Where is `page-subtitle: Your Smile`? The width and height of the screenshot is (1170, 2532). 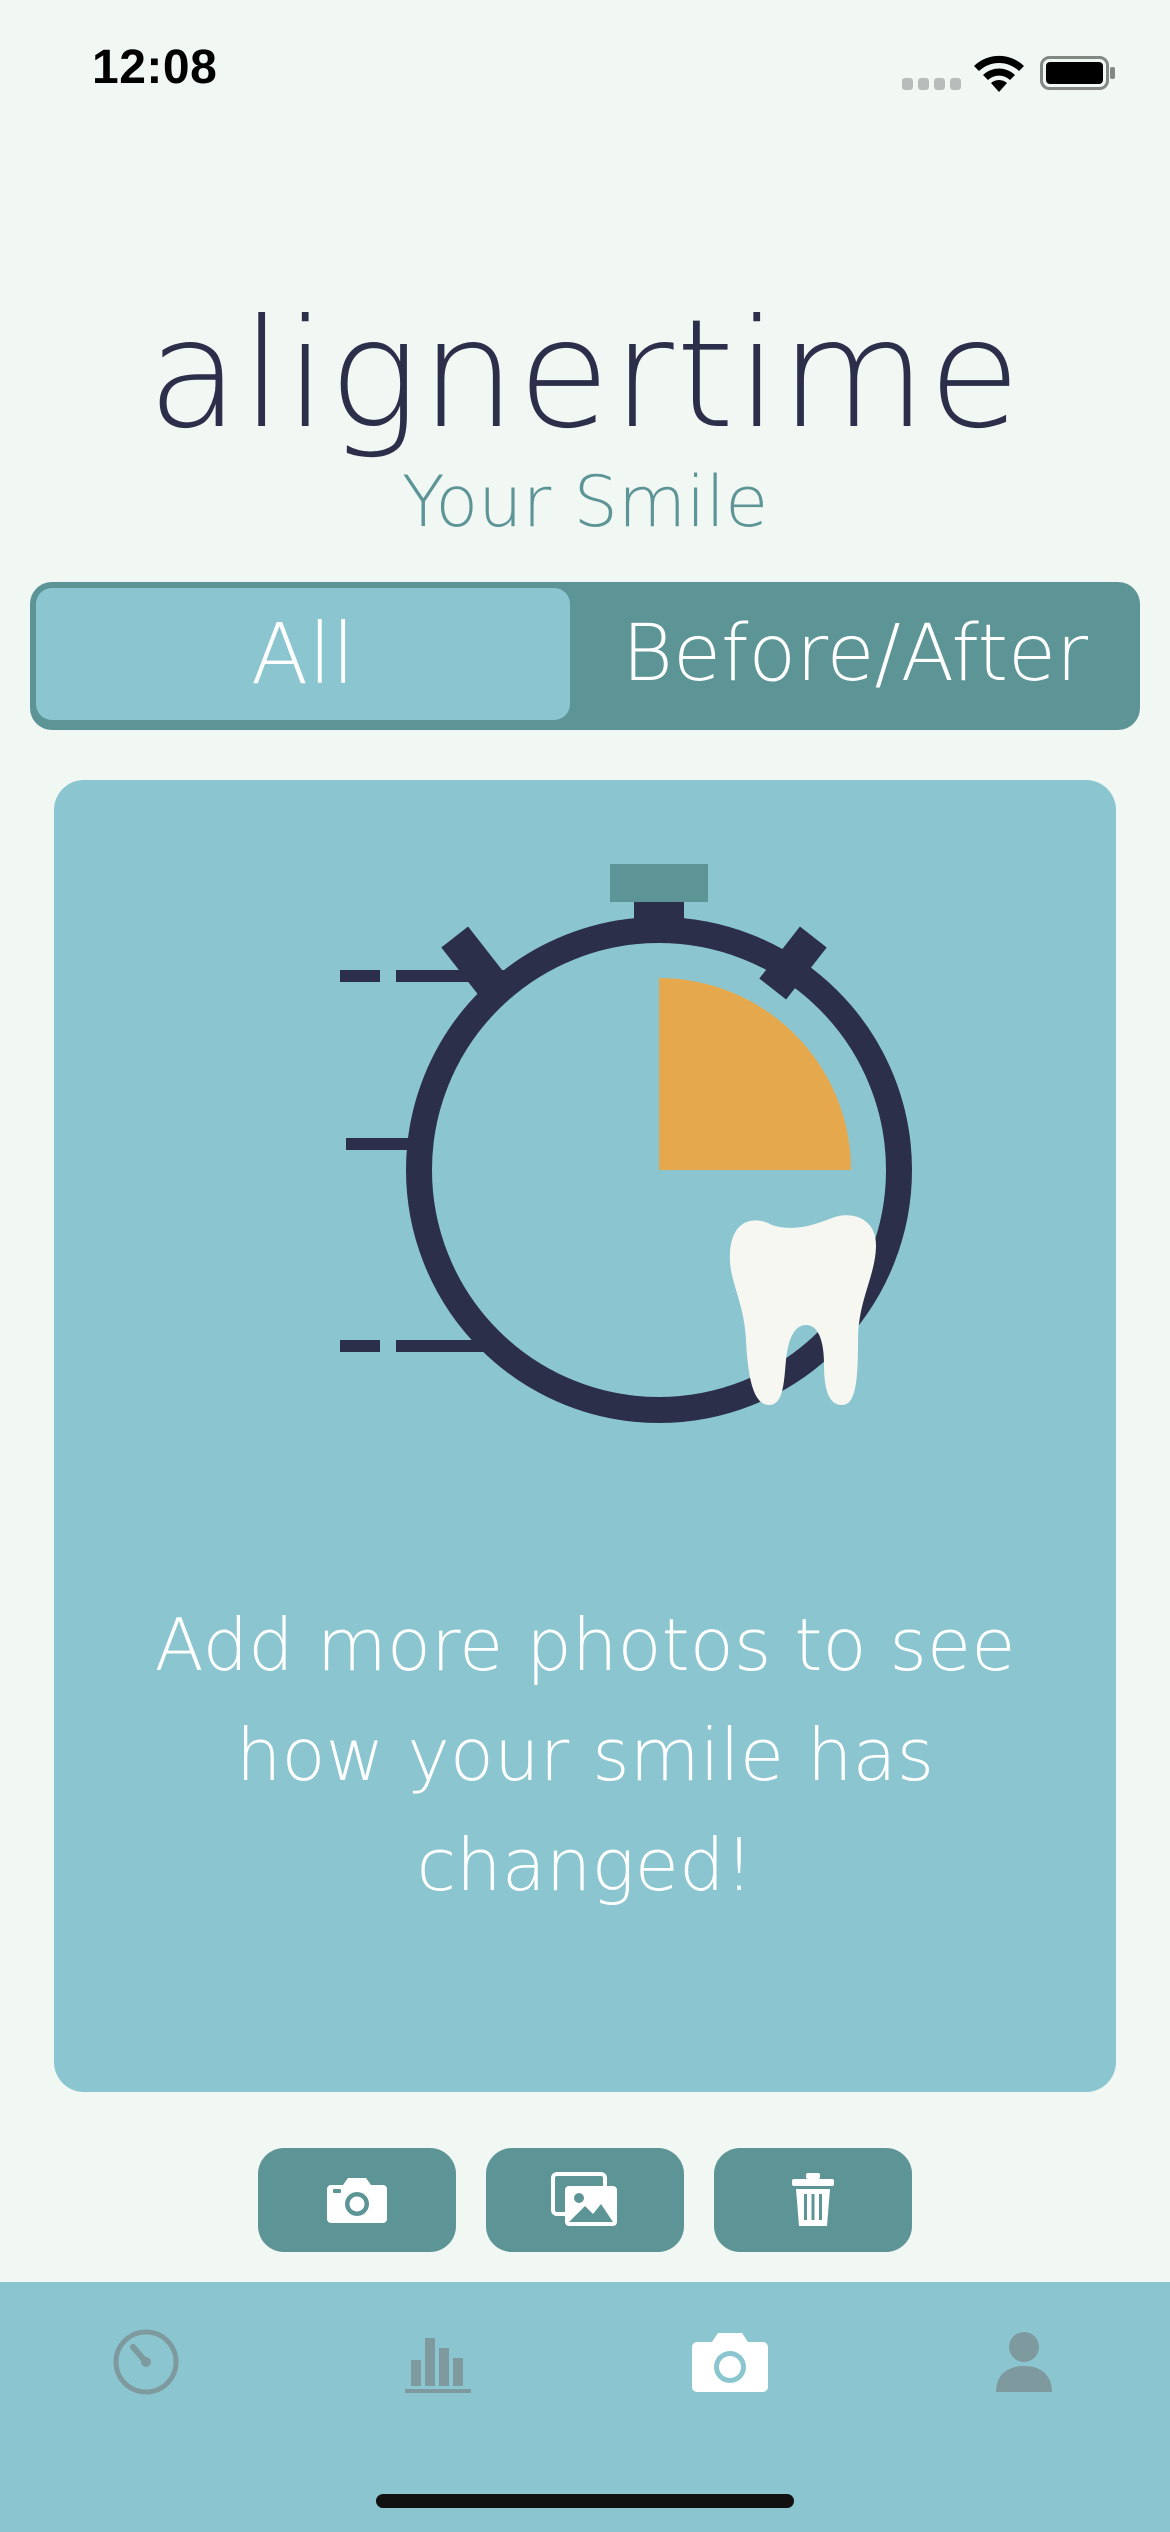 page-subtitle: Your Smile is located at coordinates (585, 502).